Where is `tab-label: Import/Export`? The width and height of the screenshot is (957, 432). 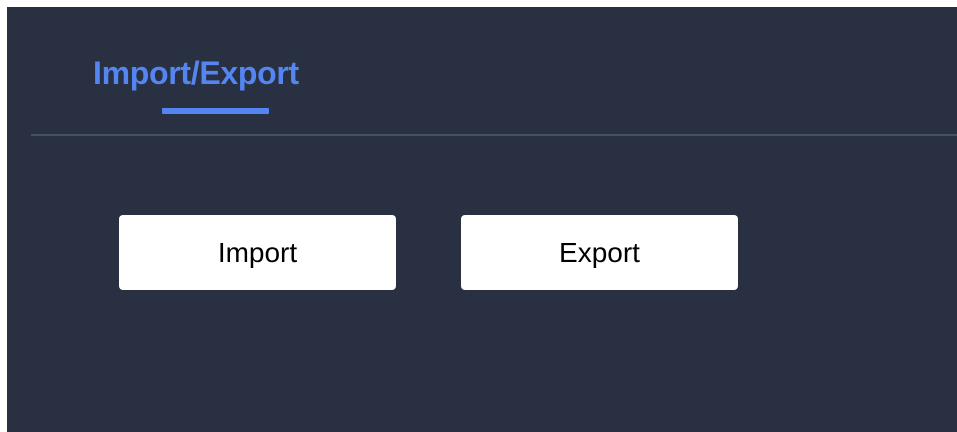
tab-label: Import/Export is located at coordinates (196, 73).